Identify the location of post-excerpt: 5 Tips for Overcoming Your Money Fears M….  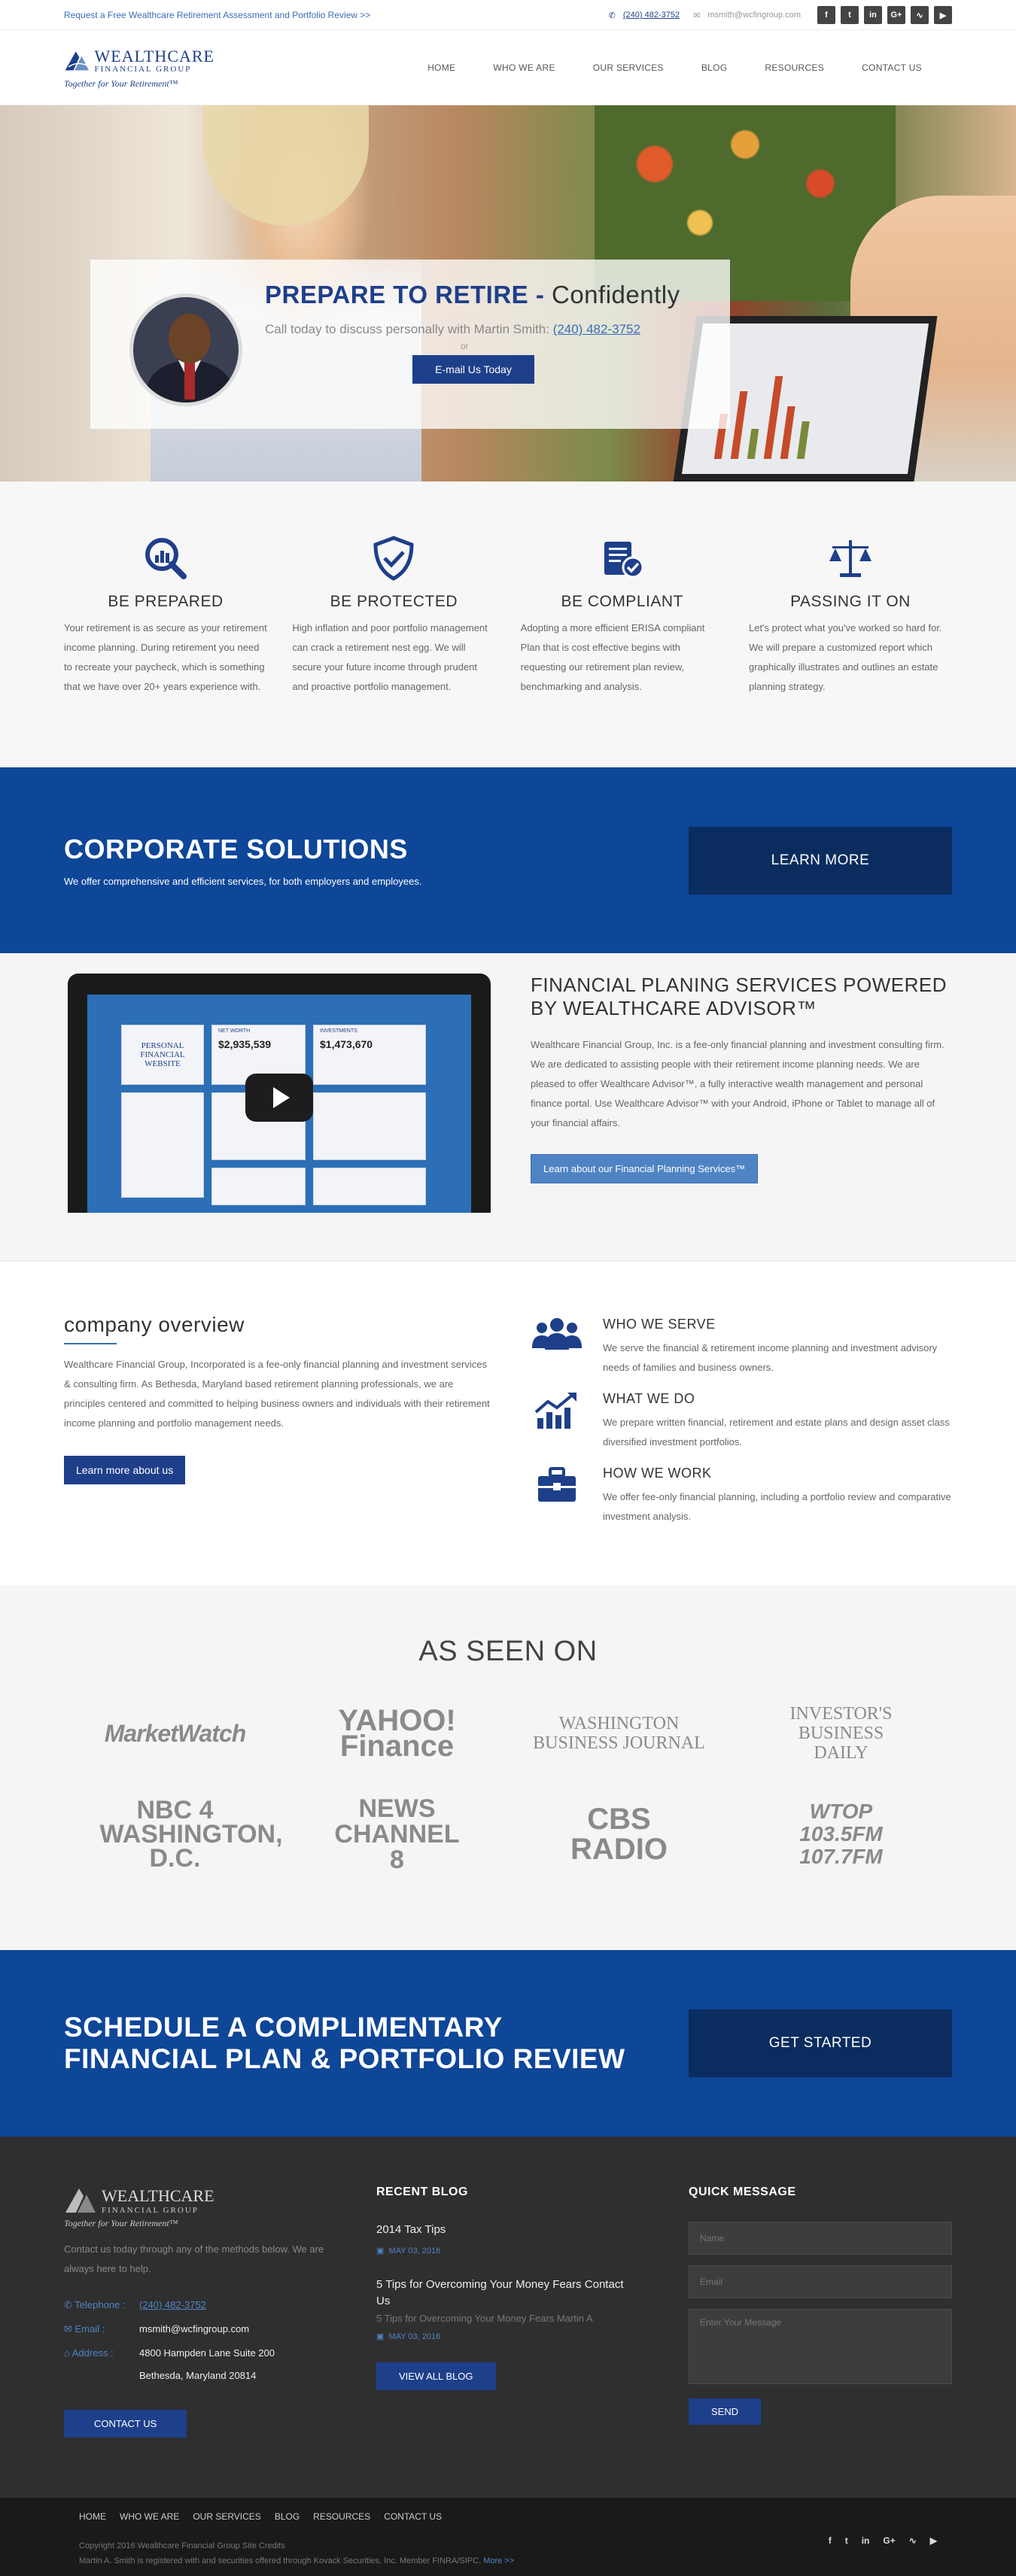
(485, 2318).